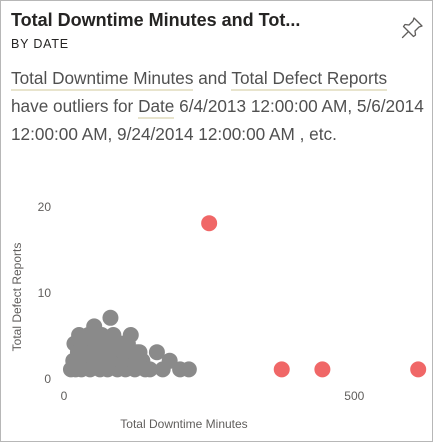  What do you see at coordinates (45, 207) in the screenshot?
I see `y-tick-label: 20` at bounding box center [45, 207].